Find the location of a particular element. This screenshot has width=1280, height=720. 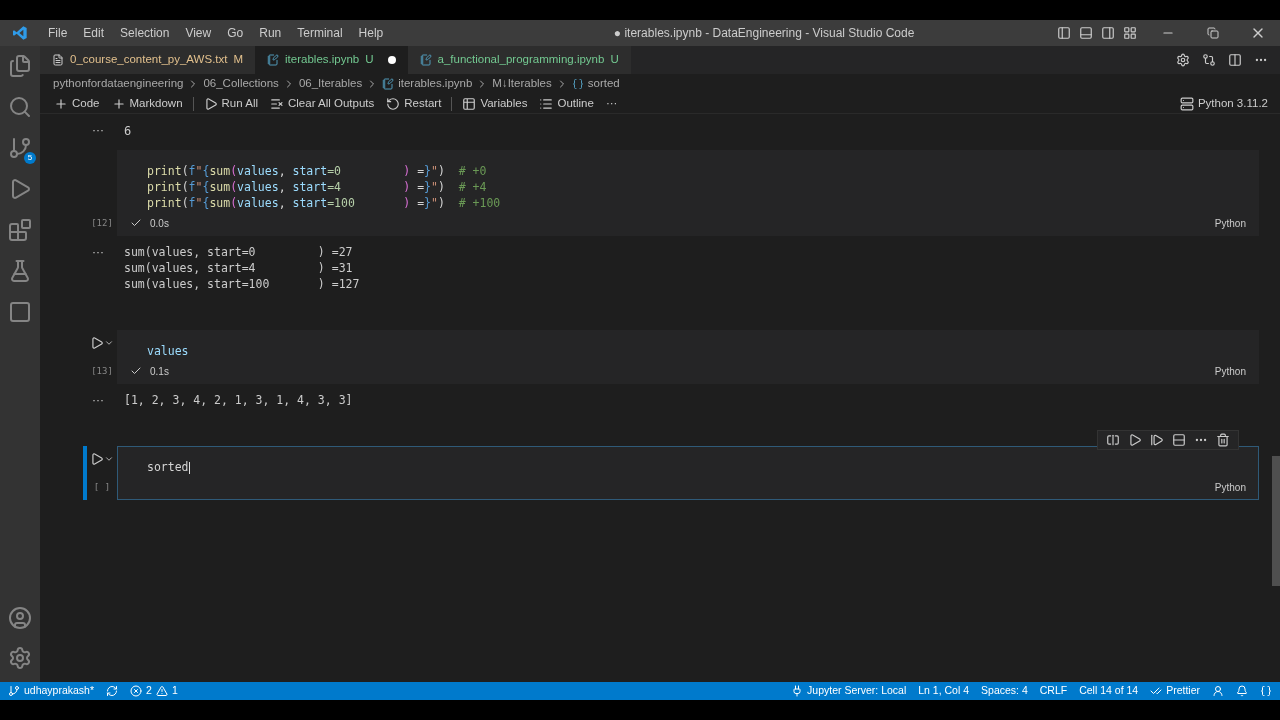

text-file-icon is located at coordinates (58, 60).